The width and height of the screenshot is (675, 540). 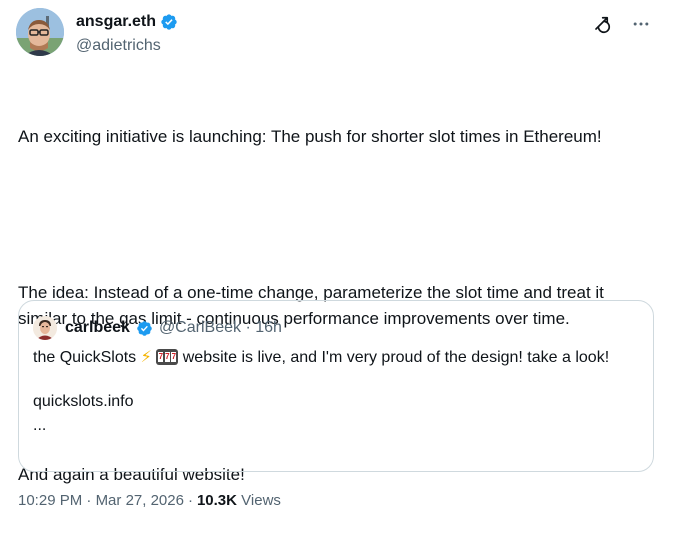 What do you see at coordinates (97, 328) in the screenshot?
I see `quoted-author-name: carlbeek` at bounding box center [97, 328].